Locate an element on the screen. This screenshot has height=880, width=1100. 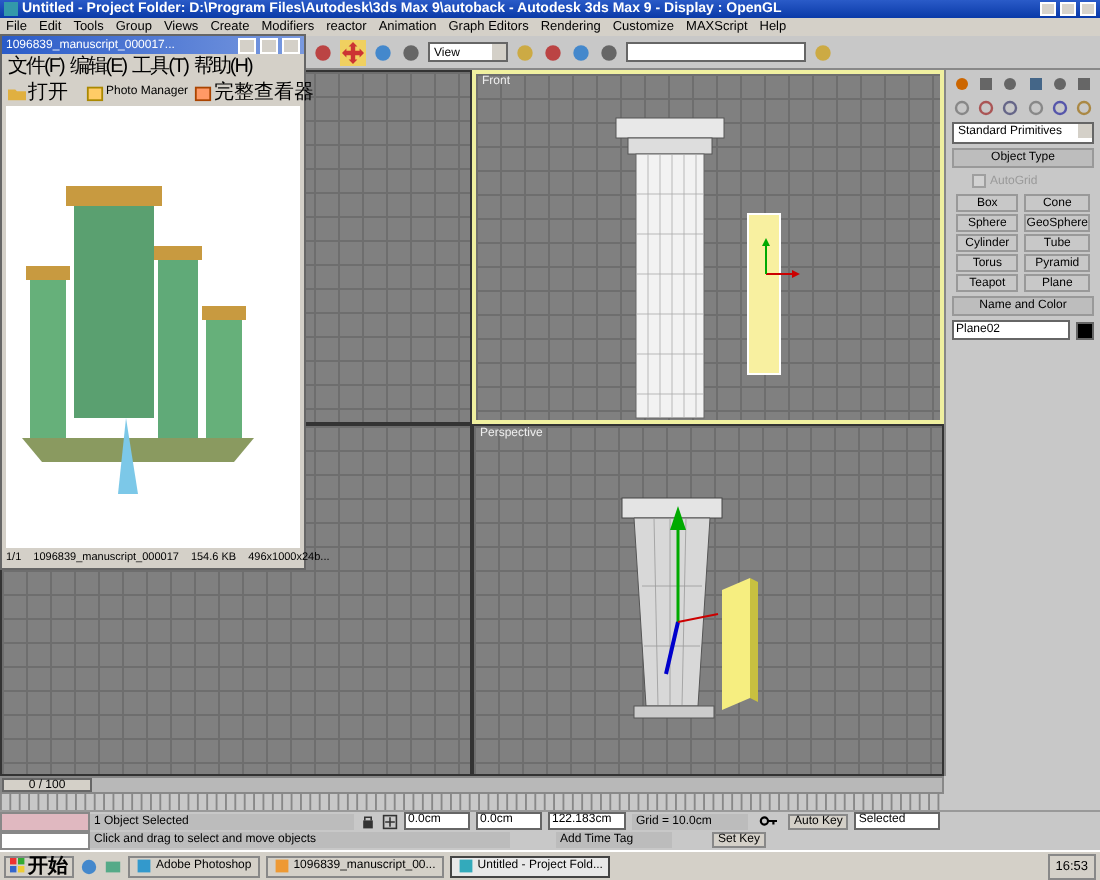
menu-item: 工具(T) is located at coordinates (160, 66).